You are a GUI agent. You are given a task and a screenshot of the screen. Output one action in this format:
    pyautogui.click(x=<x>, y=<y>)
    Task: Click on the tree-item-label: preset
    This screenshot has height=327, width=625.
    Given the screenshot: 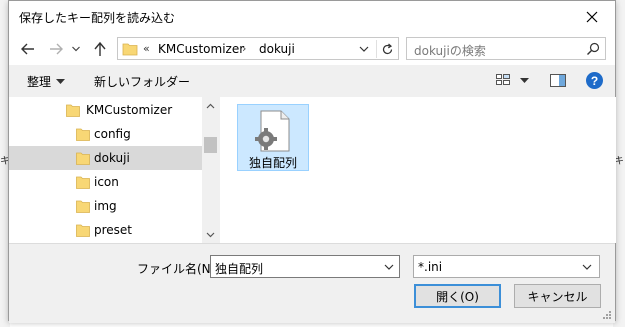 What is the action you would take?
    pyautogui.click(x=113, y=230)
    